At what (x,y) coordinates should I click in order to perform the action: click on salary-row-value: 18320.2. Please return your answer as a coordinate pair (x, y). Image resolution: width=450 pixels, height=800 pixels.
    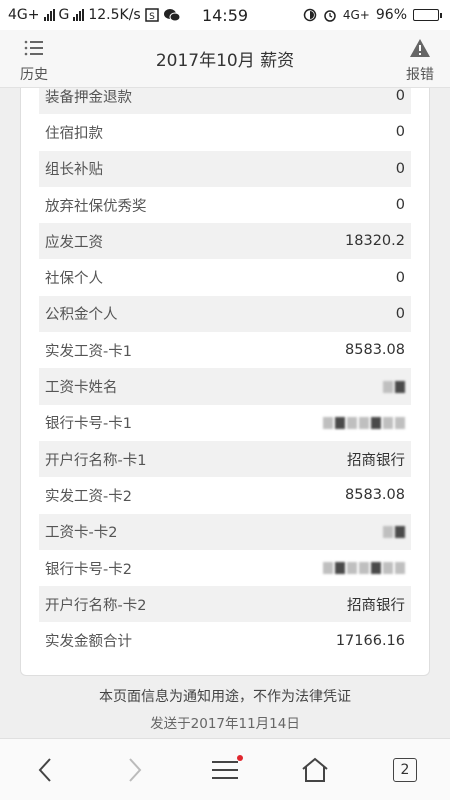
    Looking at the image, I should click on (375, 241).